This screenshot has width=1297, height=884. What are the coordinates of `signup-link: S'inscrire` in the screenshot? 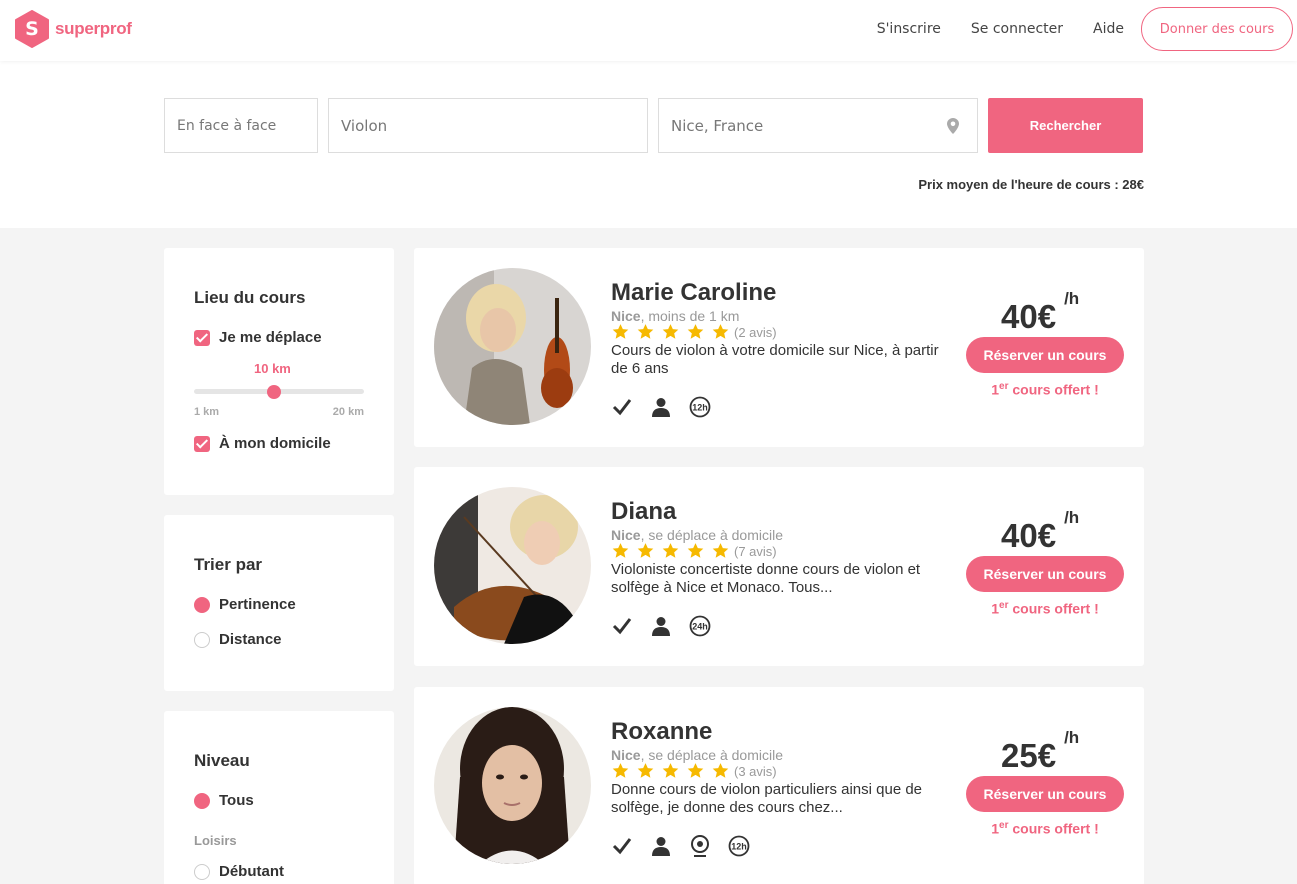 It's located at (909, 29).